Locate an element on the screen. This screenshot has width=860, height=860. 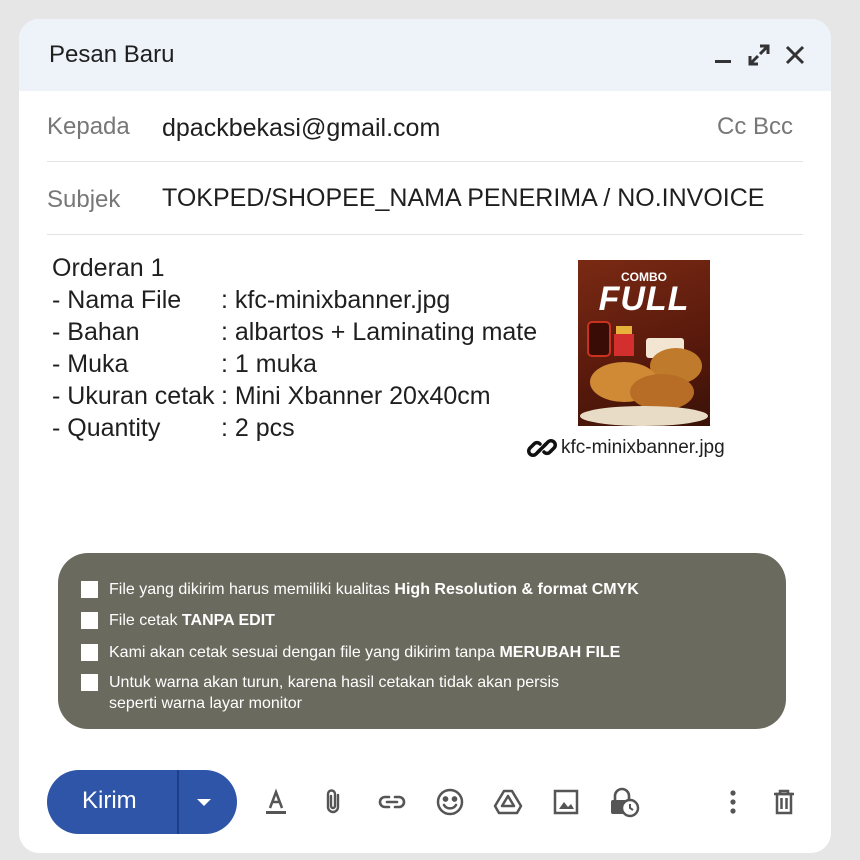
order-row: - Nama File : kfc-minixbanner.jpg is located at coordinates (251, 300).